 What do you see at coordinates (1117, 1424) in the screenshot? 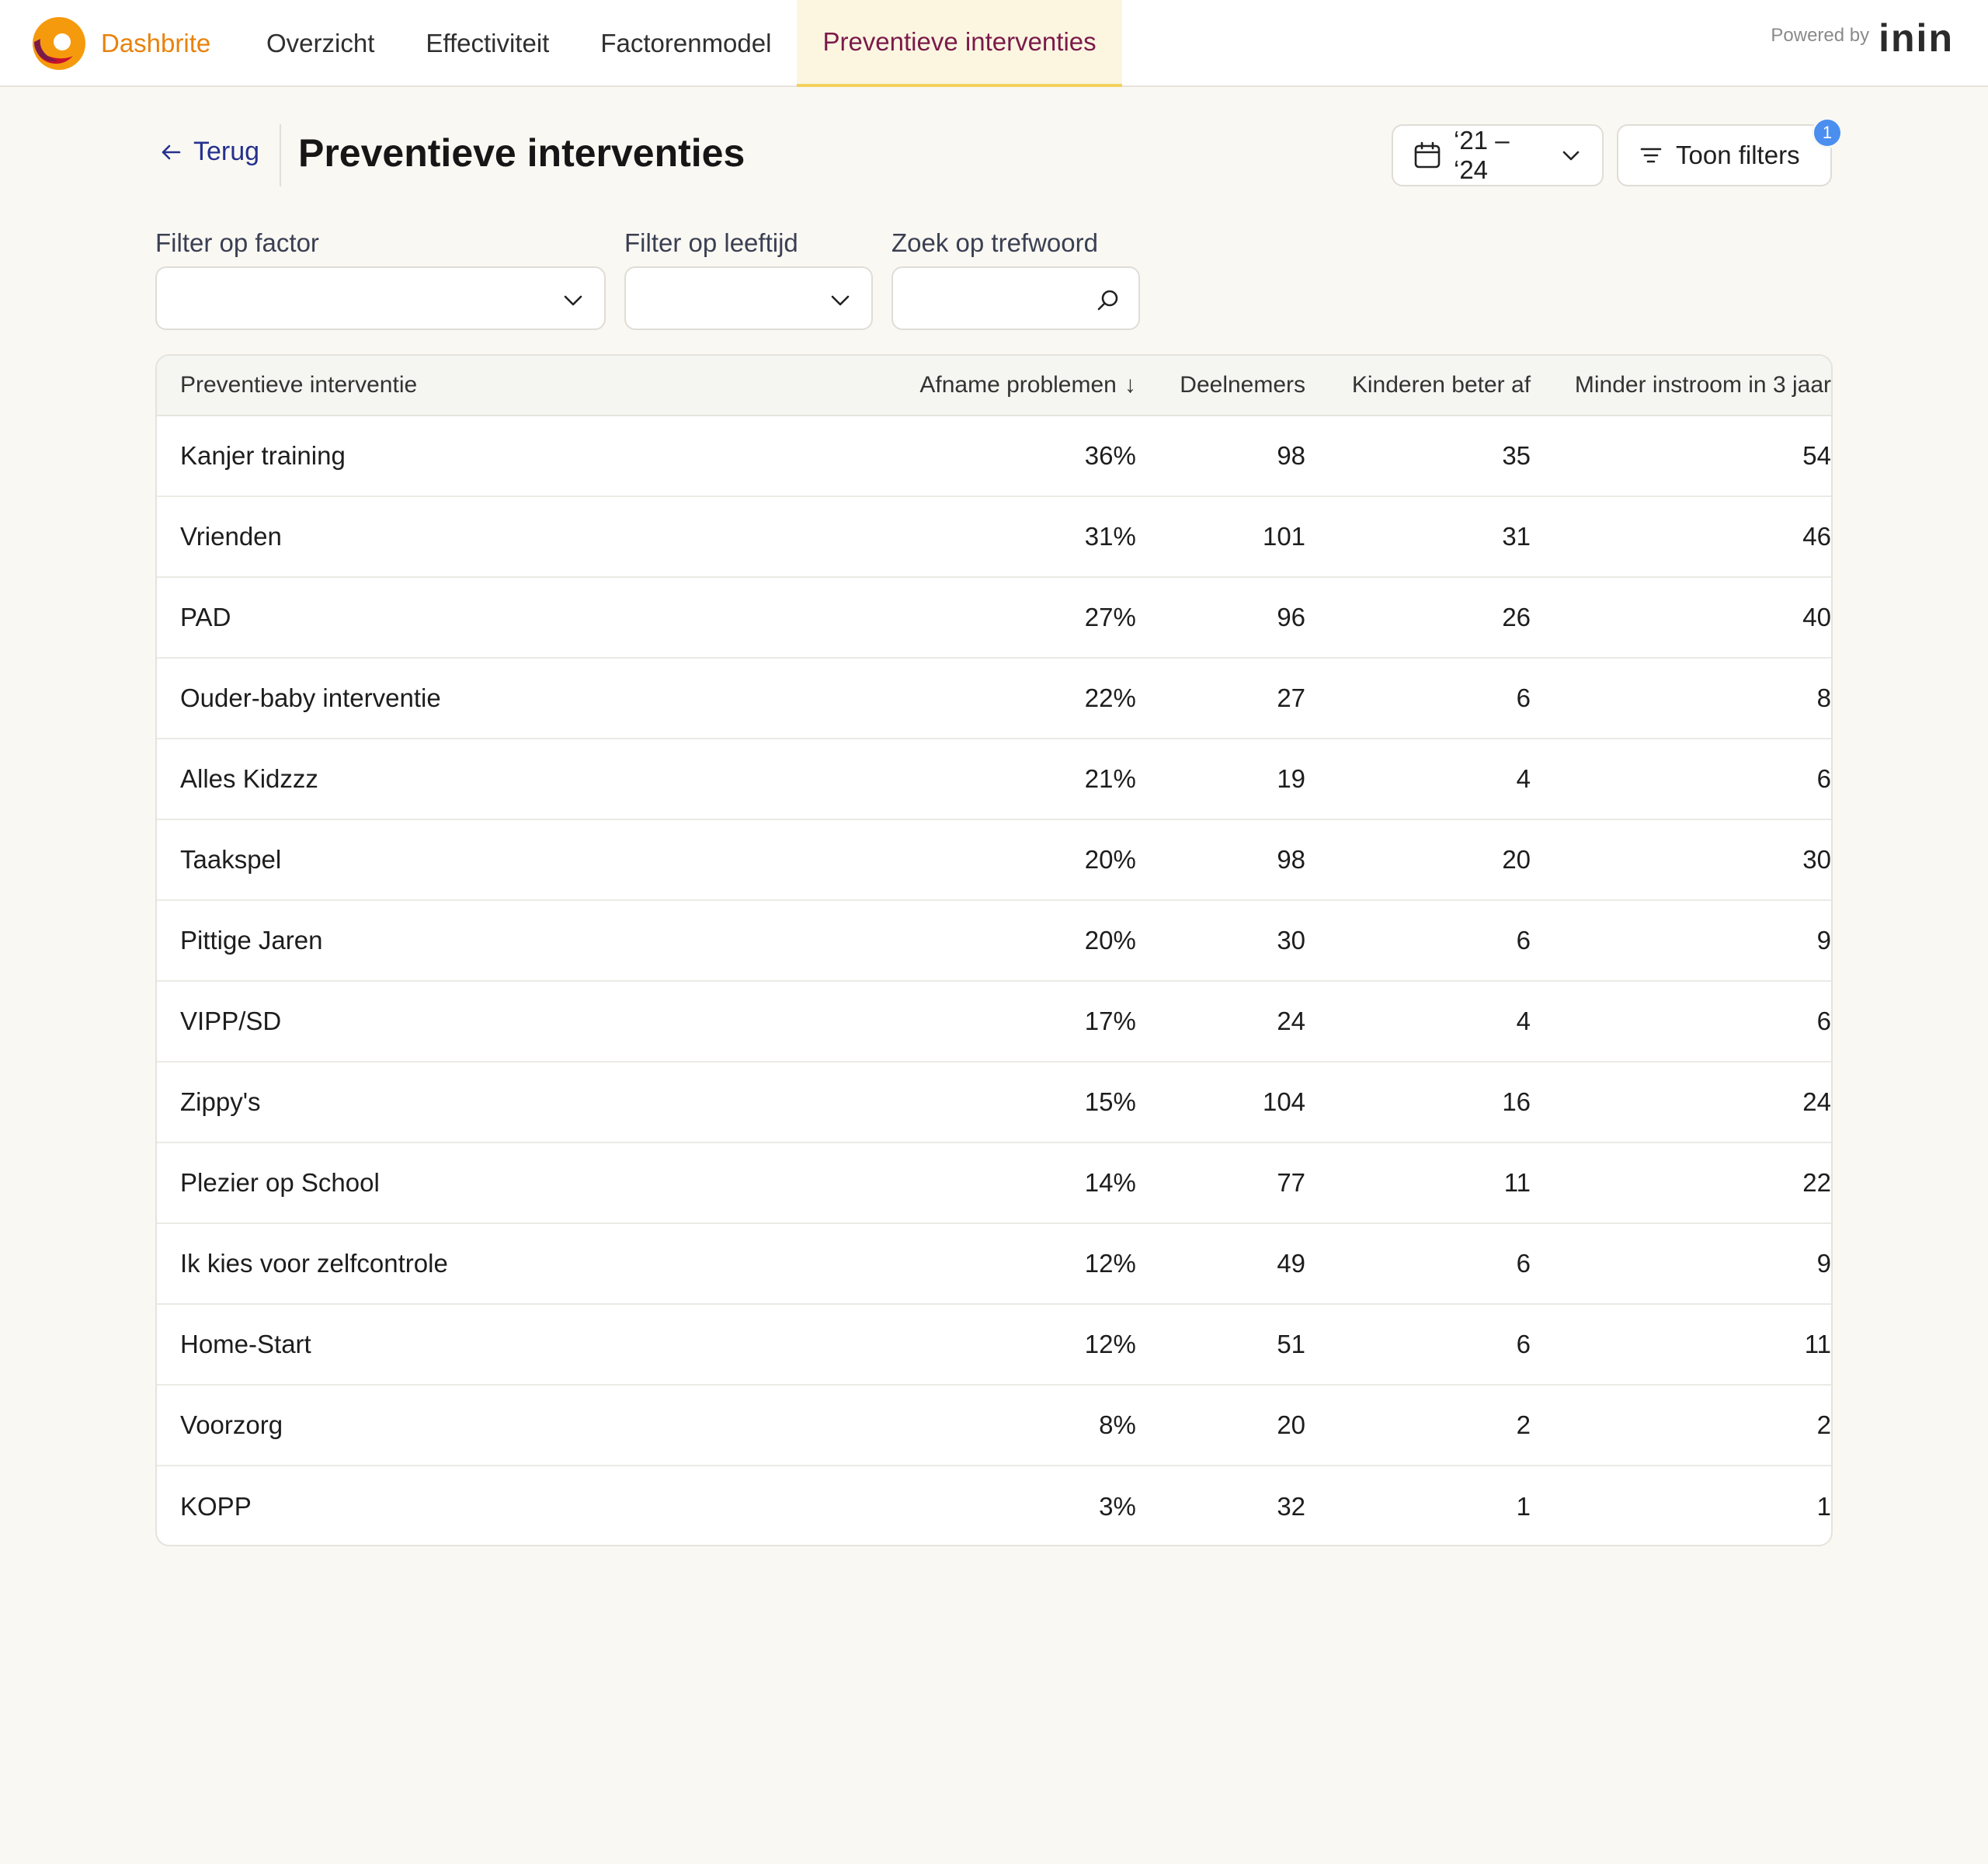
I see `cell-afname-problemen: 8%` at bounding box center [1117, 1424].